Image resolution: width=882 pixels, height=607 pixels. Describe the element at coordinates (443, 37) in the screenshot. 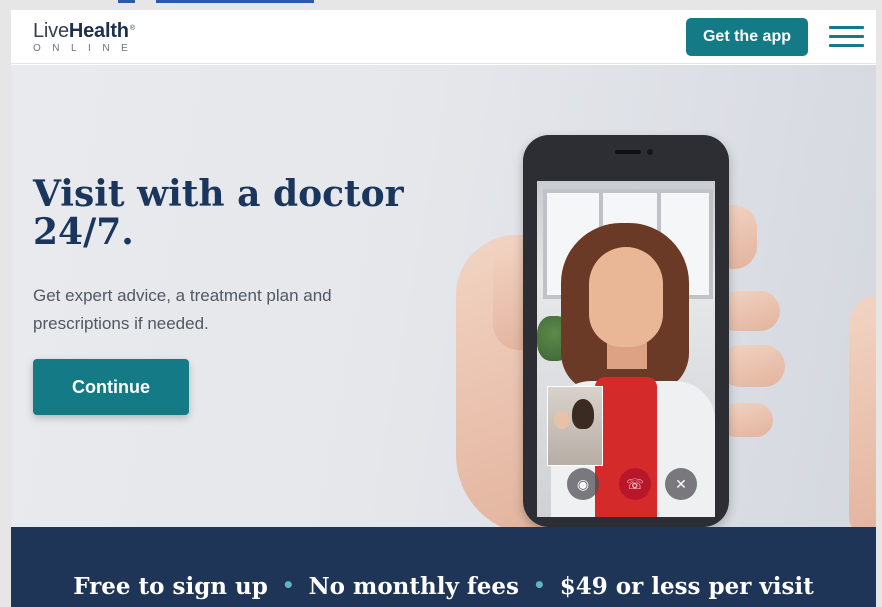

I see `site-header: LiveHealth® ONLINE Get the app` at that location.